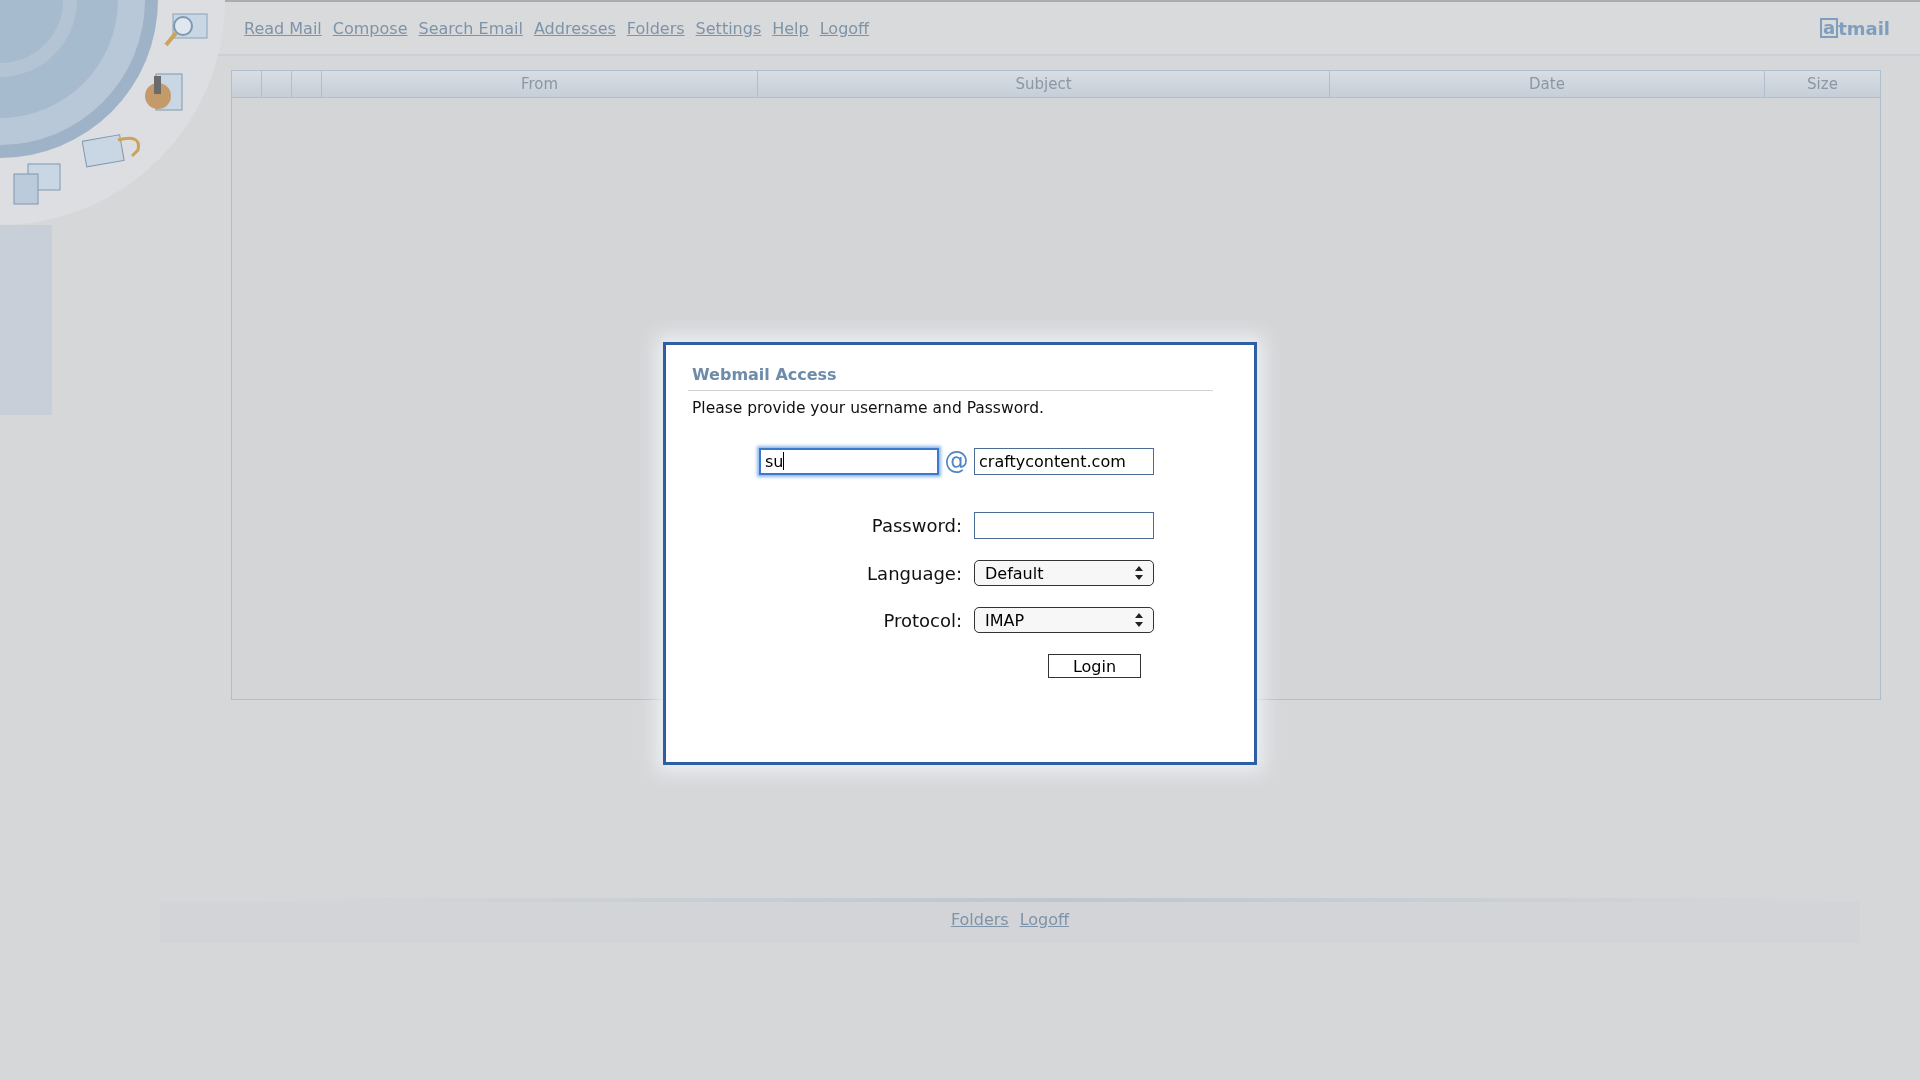 The height and width of the screenshot is (1080, 1920). I want to click on nav-link: Settings, so click(728, 28).